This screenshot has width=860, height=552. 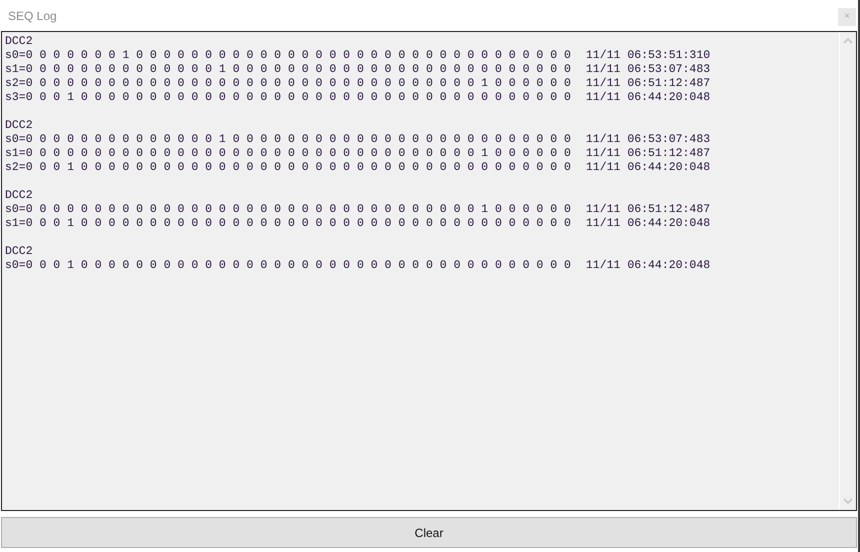 What do you see at coordinates (648, 56) in the screenshot?
I see `log-timestamp: 11/11 06:53:51:310` at bounding box center [648, 56].